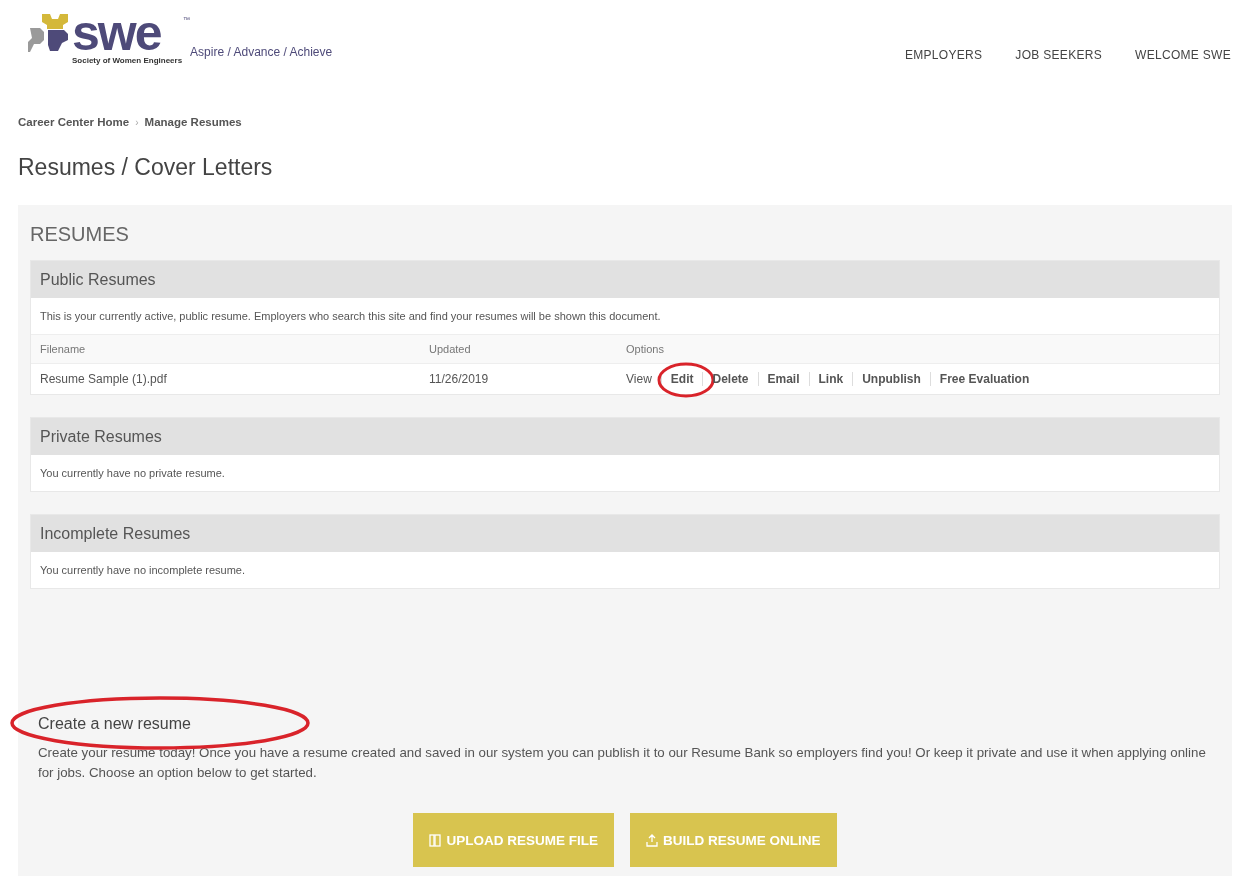  I want to click on breadcrumb-link: Career Center Home, so click(74, 122).